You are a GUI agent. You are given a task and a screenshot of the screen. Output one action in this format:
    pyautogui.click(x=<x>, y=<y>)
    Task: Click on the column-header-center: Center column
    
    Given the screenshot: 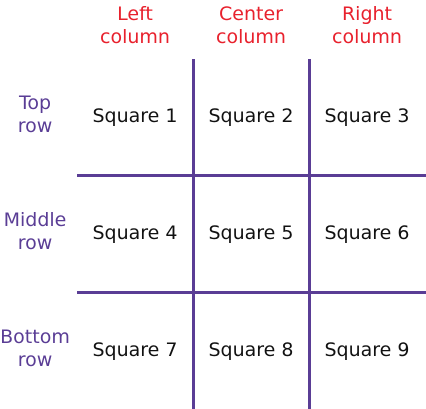 What is the action you would take?
    pyautogui.click(x=251, y=25)
    